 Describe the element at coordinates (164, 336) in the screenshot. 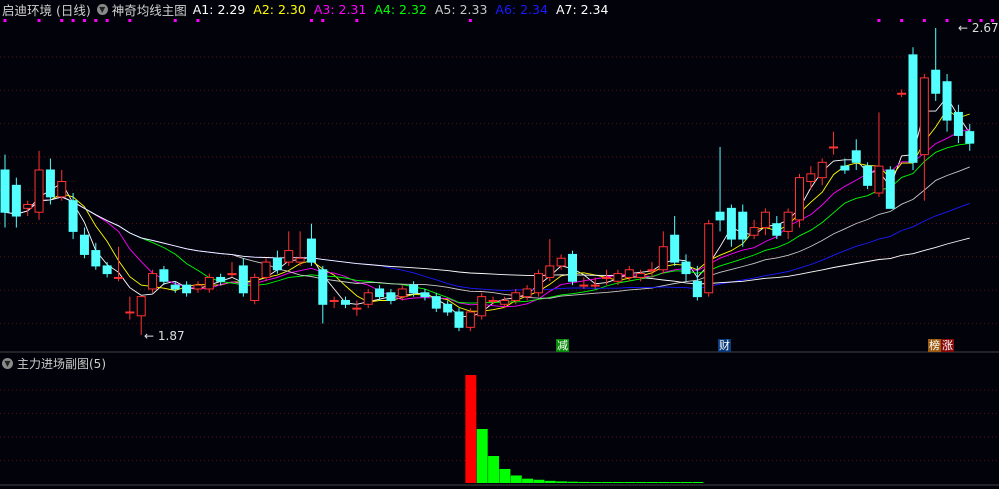

I see `low-price-label: ← 1.87` at that location.